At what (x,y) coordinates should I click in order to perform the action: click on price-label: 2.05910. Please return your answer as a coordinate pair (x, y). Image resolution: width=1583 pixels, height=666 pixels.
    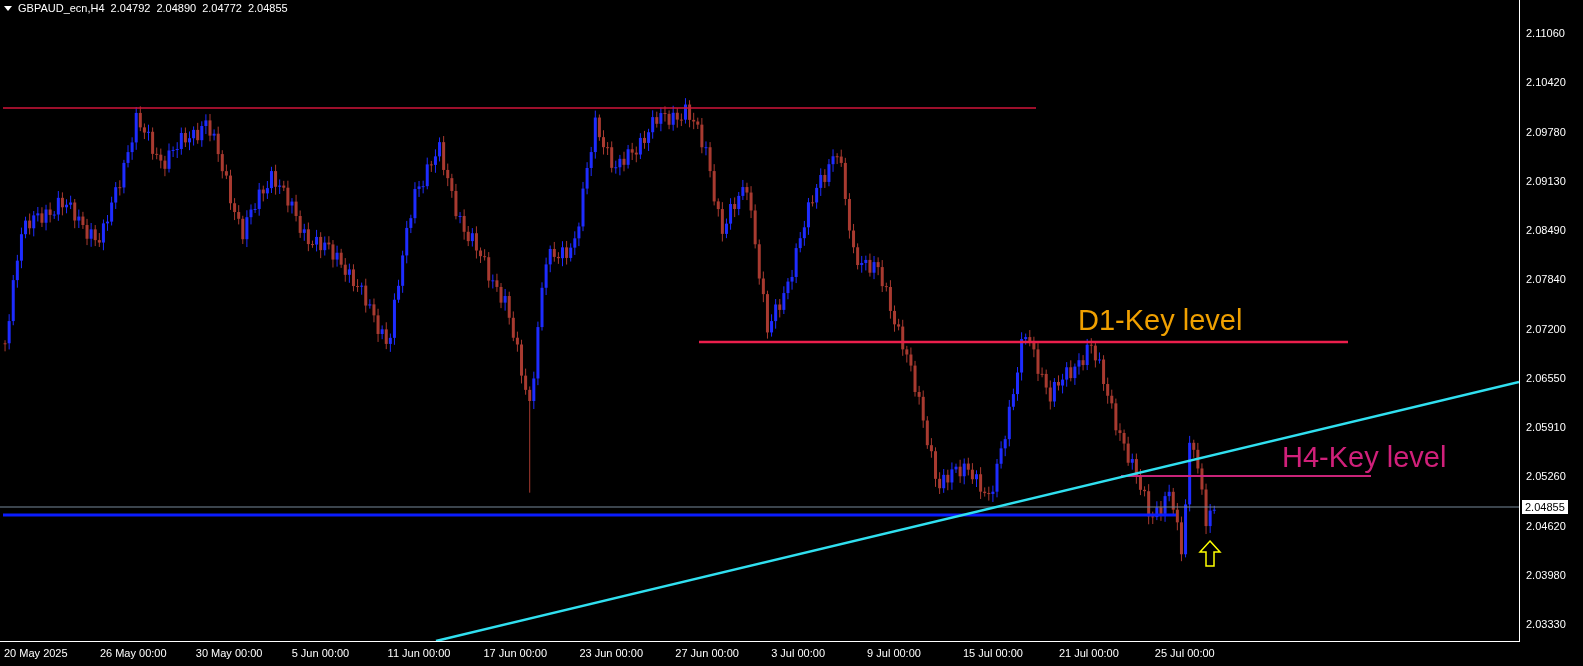
    Looking at the image, I should click on (1546, 427).